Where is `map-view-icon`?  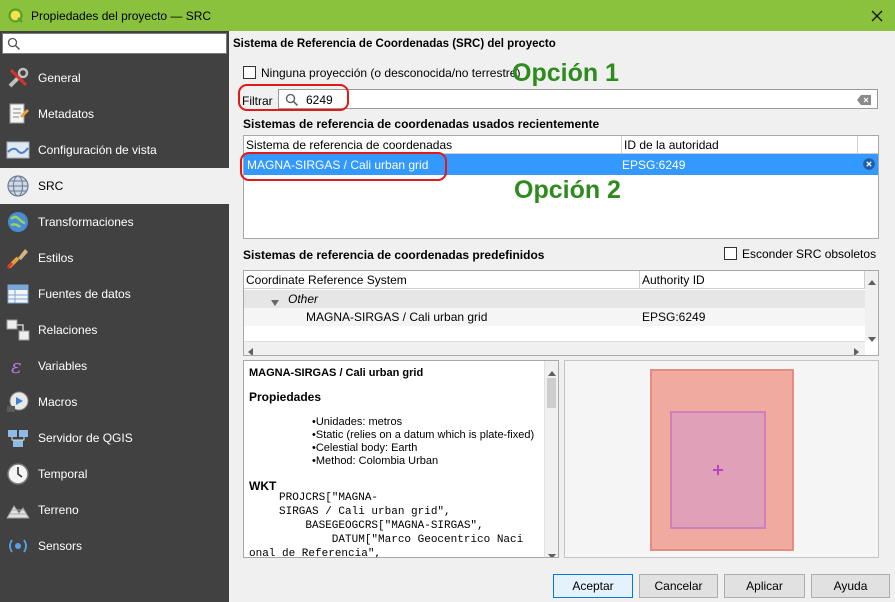 map-view-icon is located at coordinates (18, 150).